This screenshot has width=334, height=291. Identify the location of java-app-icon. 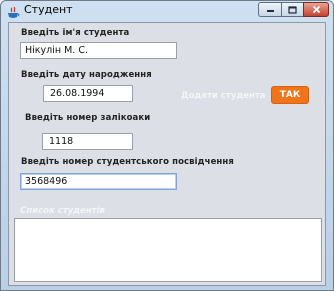
(13, 11).